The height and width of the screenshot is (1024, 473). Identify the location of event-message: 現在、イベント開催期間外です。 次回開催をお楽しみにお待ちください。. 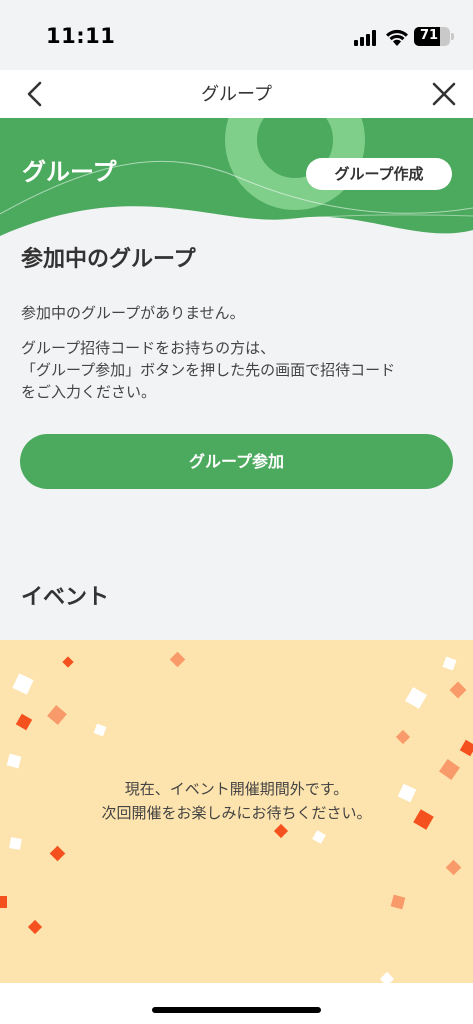
(236, 801).